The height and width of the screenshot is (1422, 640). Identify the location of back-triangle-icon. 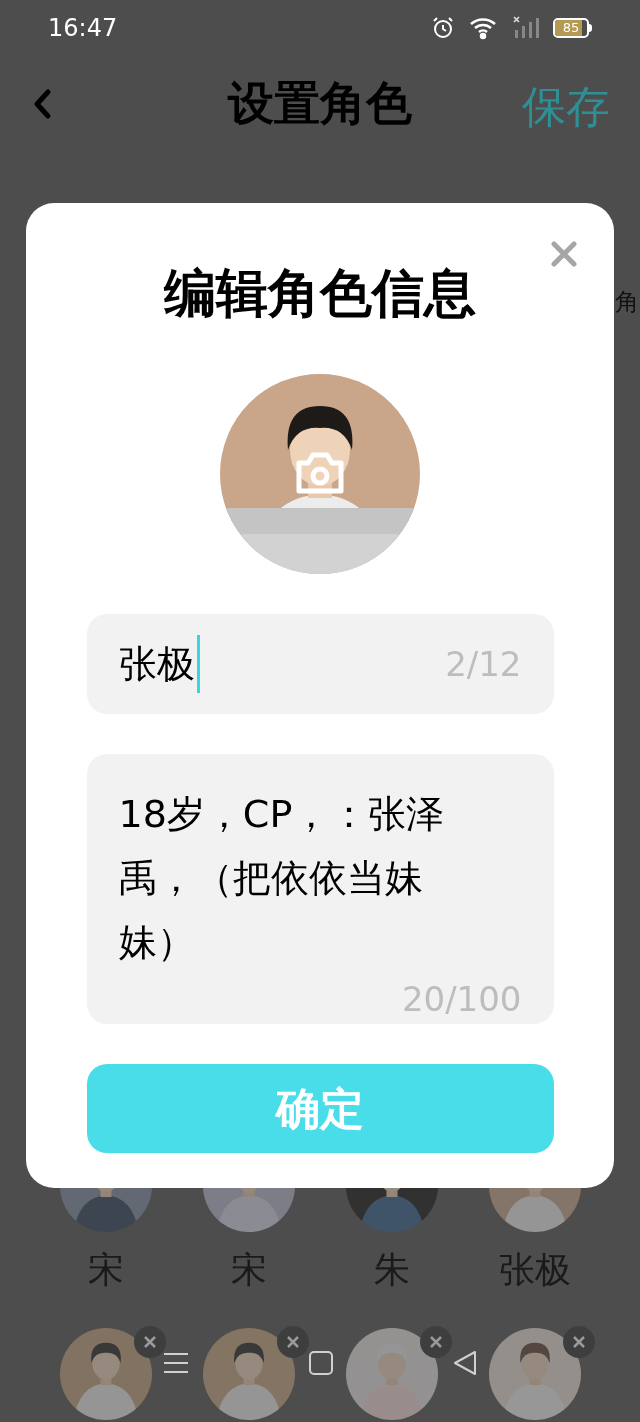
(465, 1363).